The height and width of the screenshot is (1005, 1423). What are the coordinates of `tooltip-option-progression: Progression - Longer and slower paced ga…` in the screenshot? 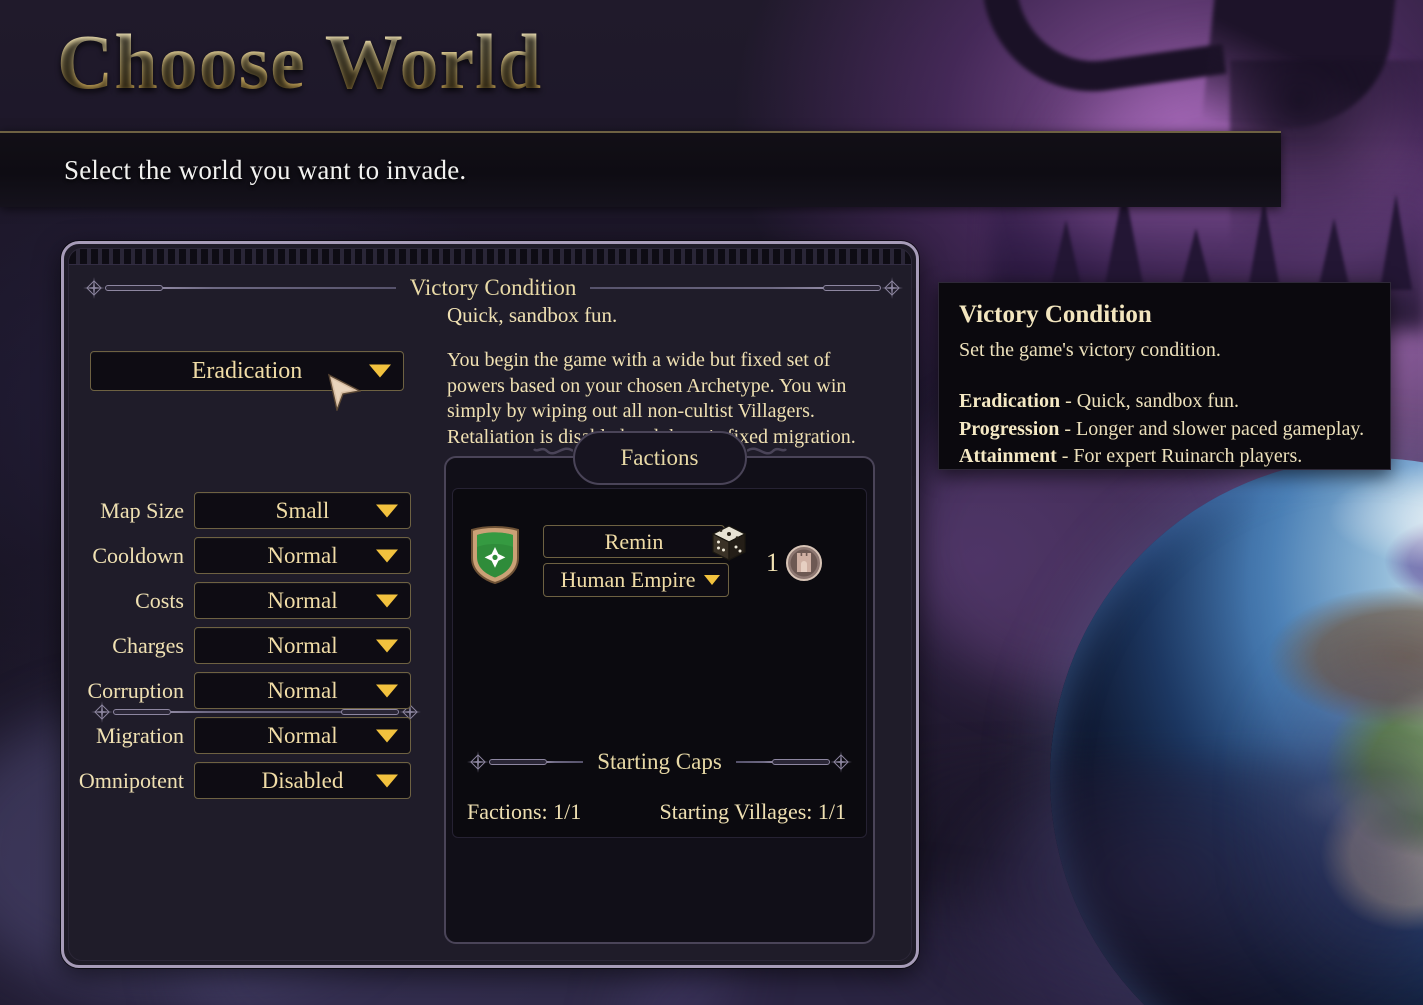 It's located at (1164, 430).